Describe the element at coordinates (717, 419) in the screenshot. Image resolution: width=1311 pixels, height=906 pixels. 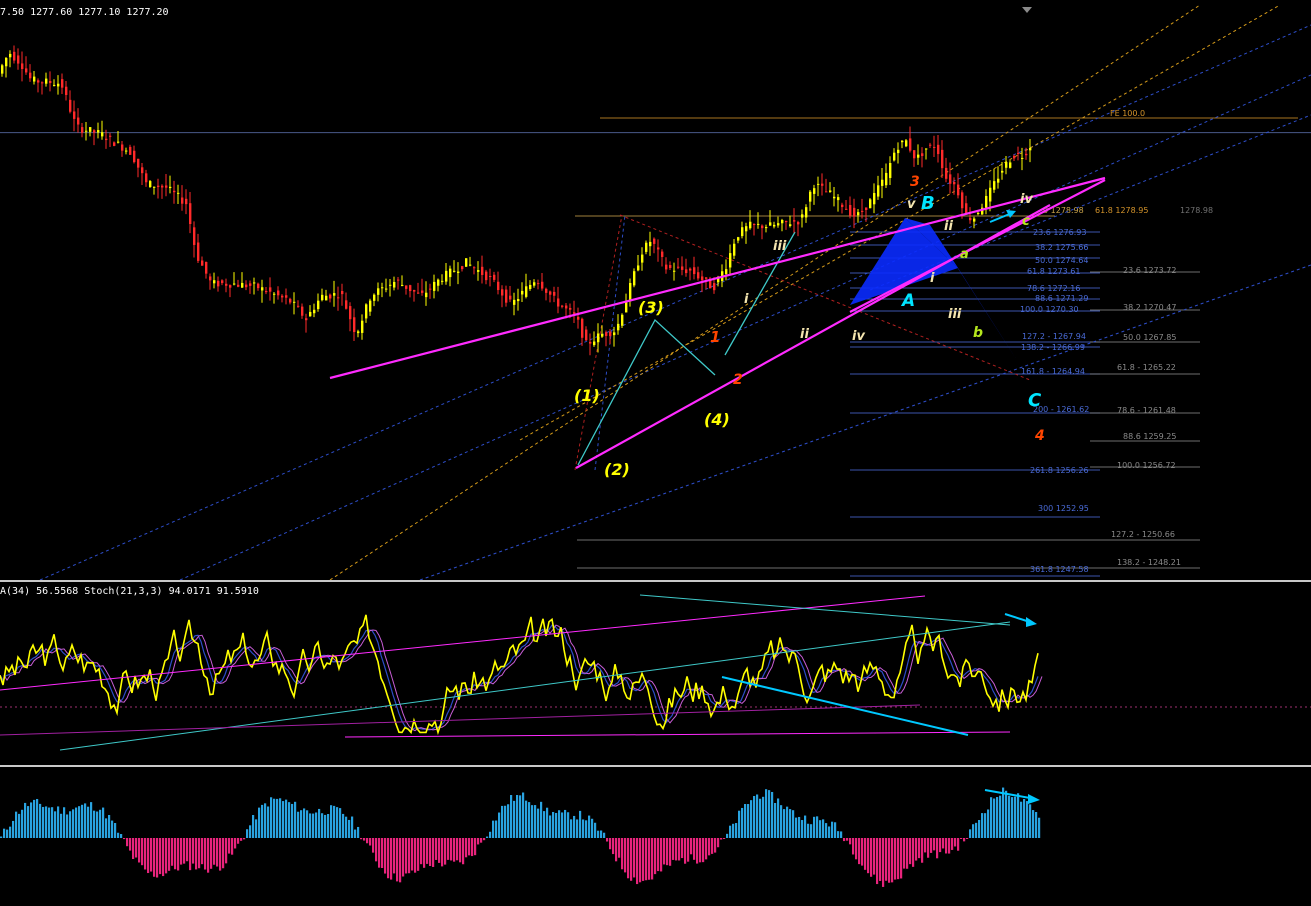
I see `wave-label: (4)` at that location.